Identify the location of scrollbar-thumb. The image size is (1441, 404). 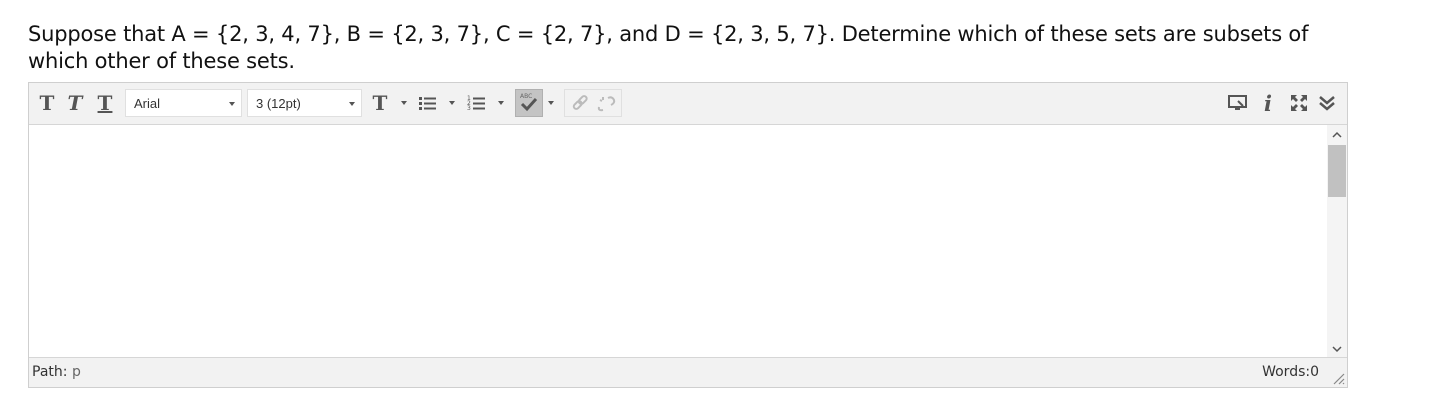
(1337, 171).